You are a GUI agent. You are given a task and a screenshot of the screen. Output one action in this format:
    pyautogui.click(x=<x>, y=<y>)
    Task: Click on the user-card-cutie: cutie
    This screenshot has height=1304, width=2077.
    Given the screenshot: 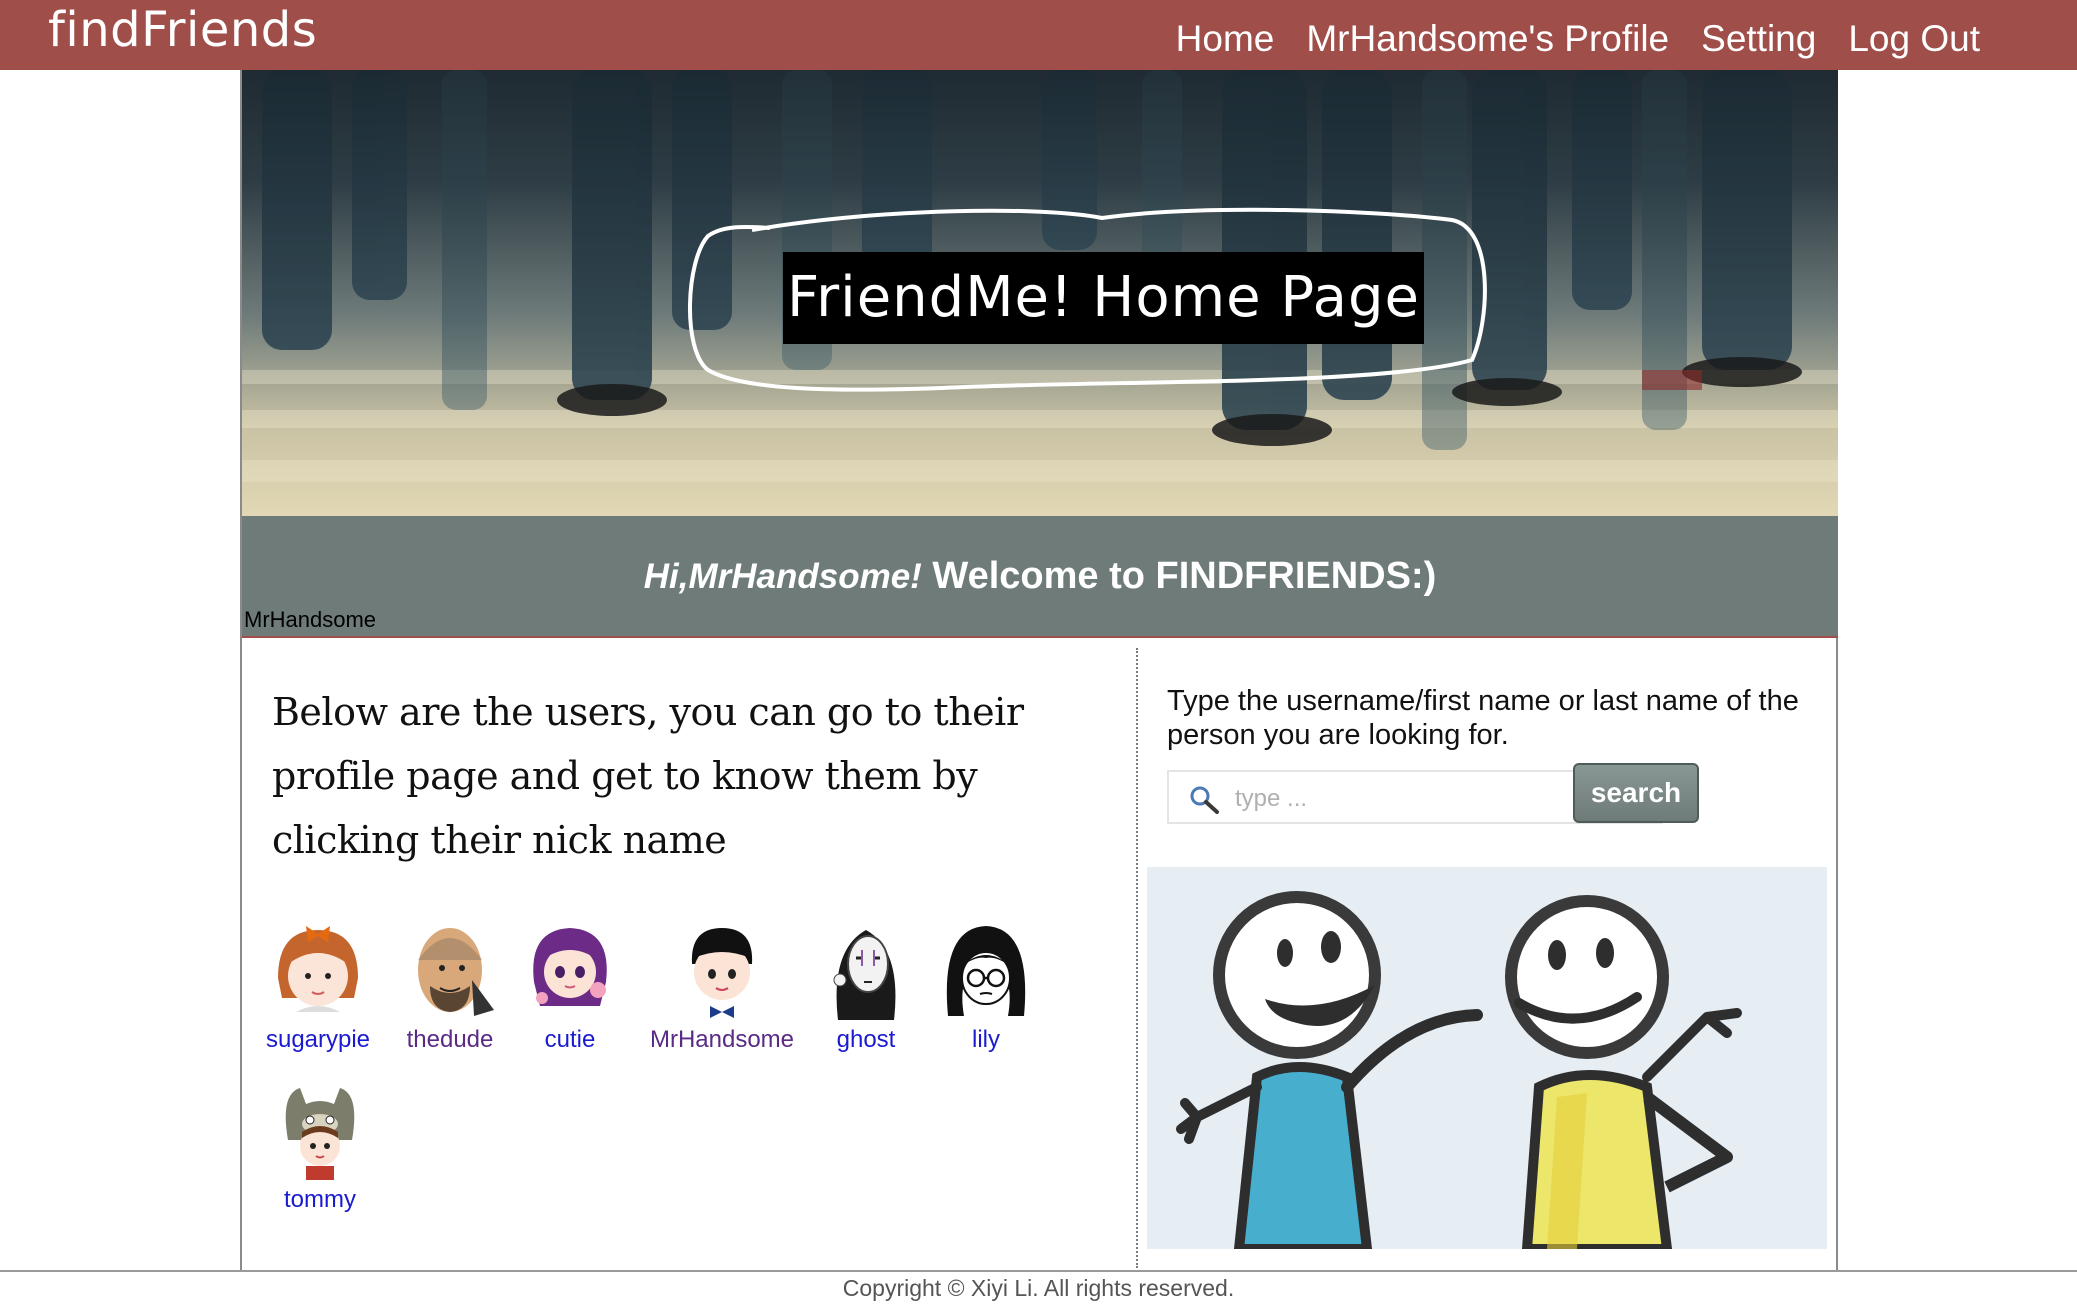 What is the action you would take?
    pyautogui.click(x=570, y=987)
    